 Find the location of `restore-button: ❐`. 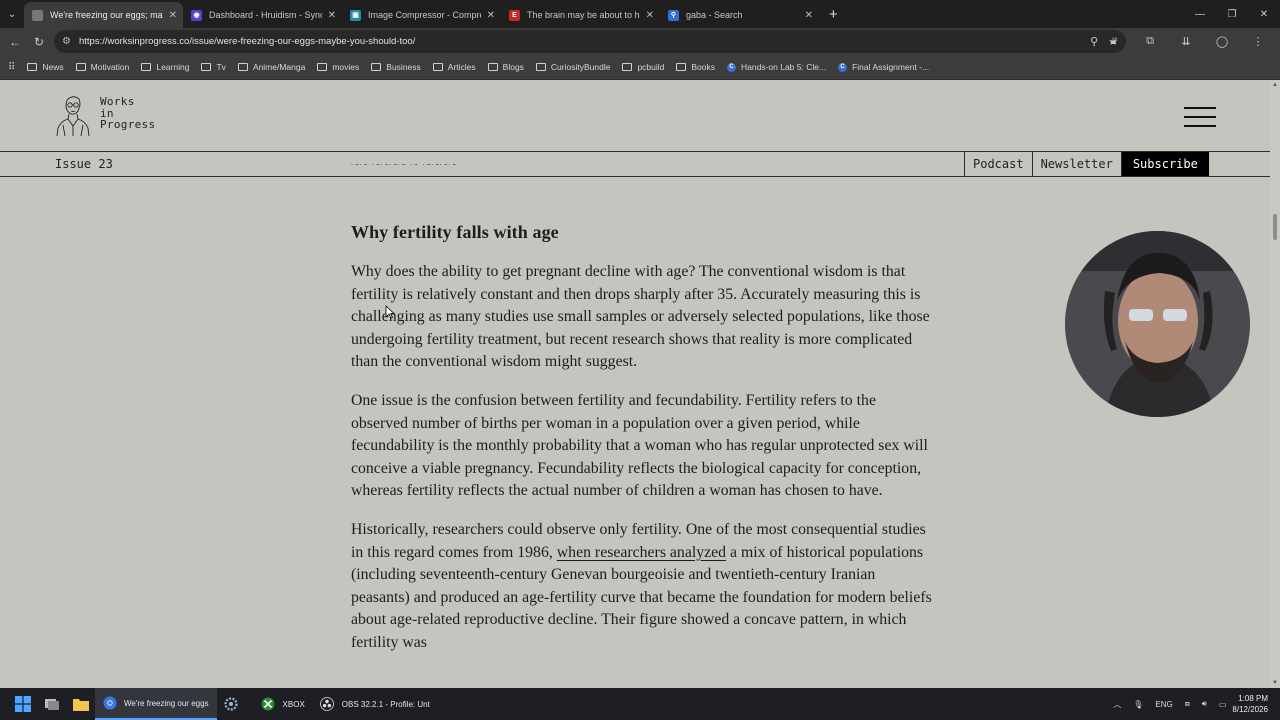

restore-button: ❐ is located at coordinates (1232, 14).